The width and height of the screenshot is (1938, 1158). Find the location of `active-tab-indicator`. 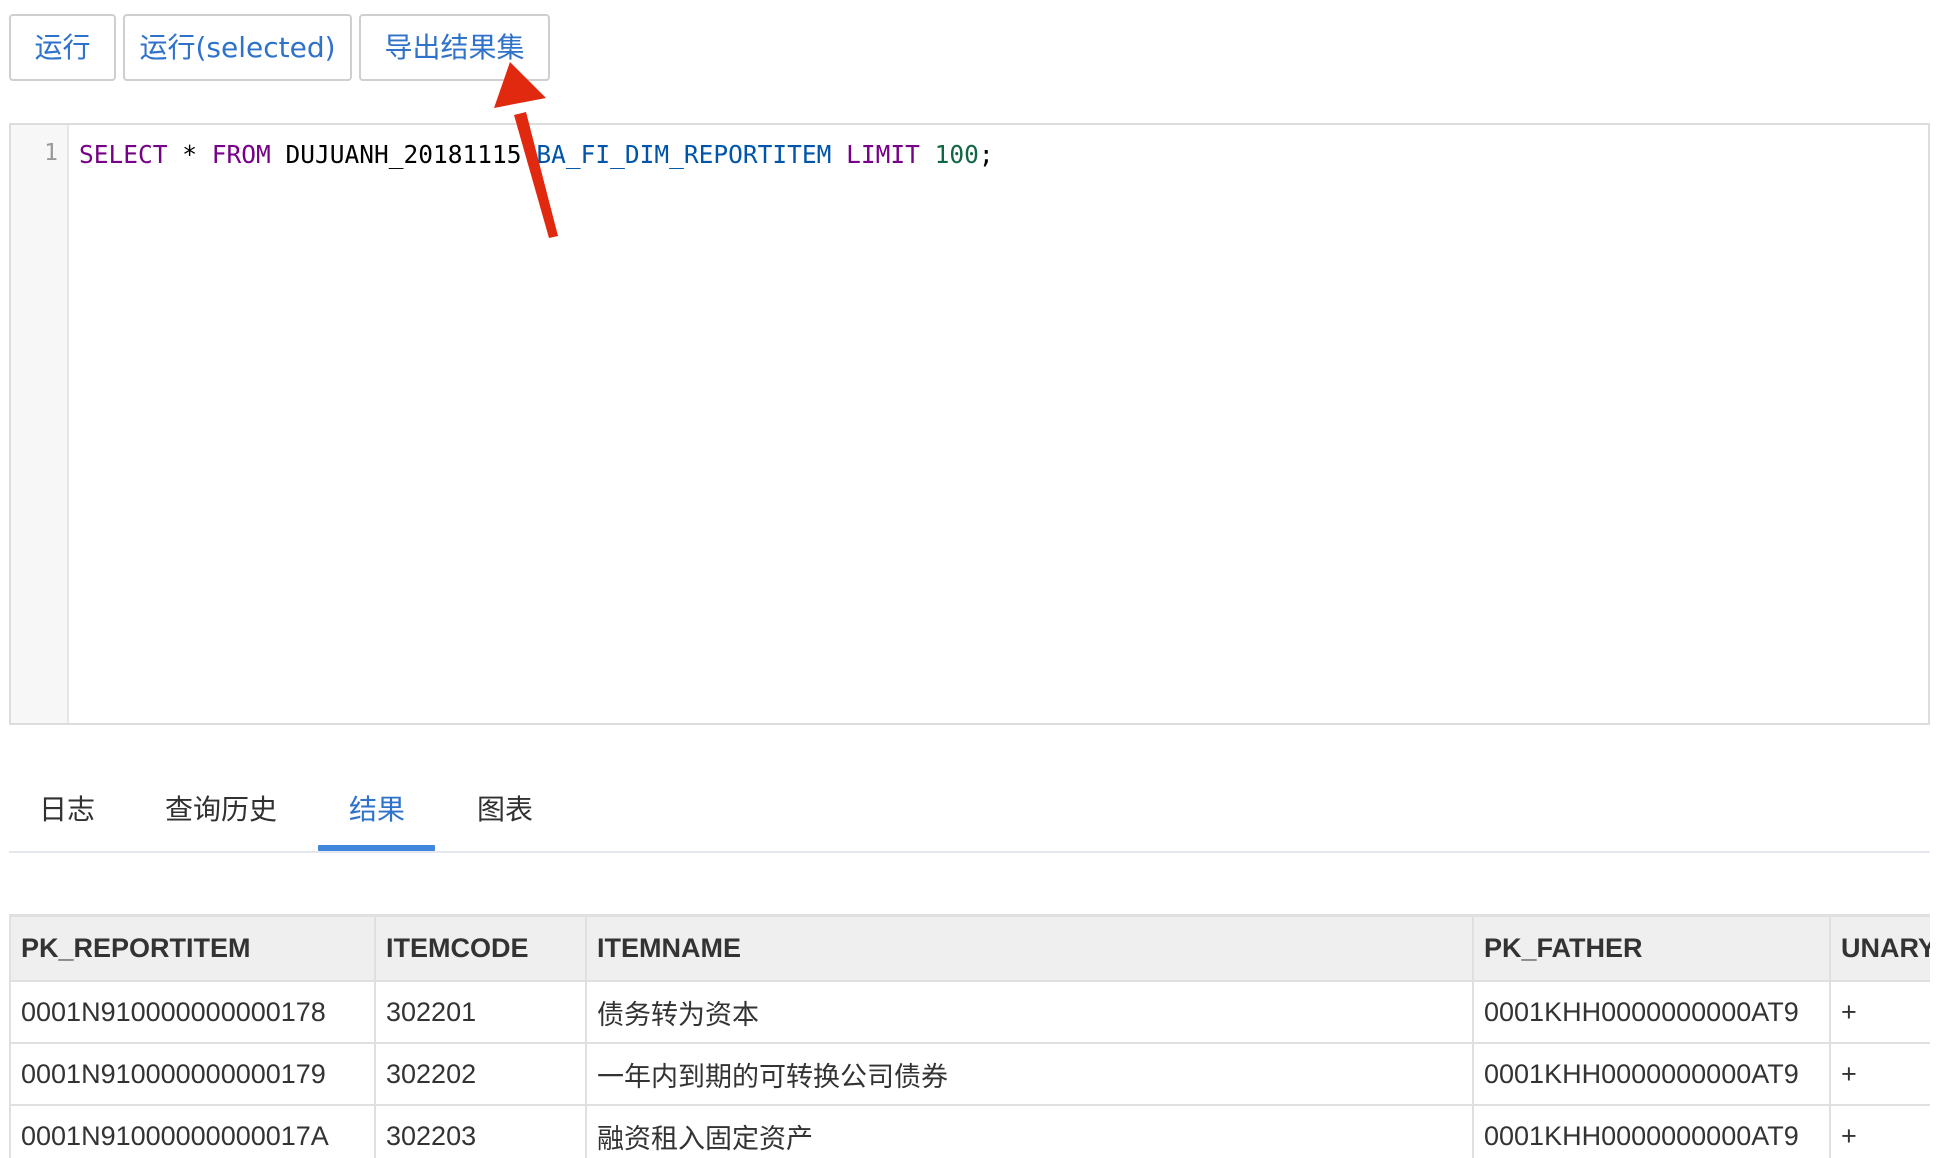

active-tab-indicator is located at coordinates (376, 848).